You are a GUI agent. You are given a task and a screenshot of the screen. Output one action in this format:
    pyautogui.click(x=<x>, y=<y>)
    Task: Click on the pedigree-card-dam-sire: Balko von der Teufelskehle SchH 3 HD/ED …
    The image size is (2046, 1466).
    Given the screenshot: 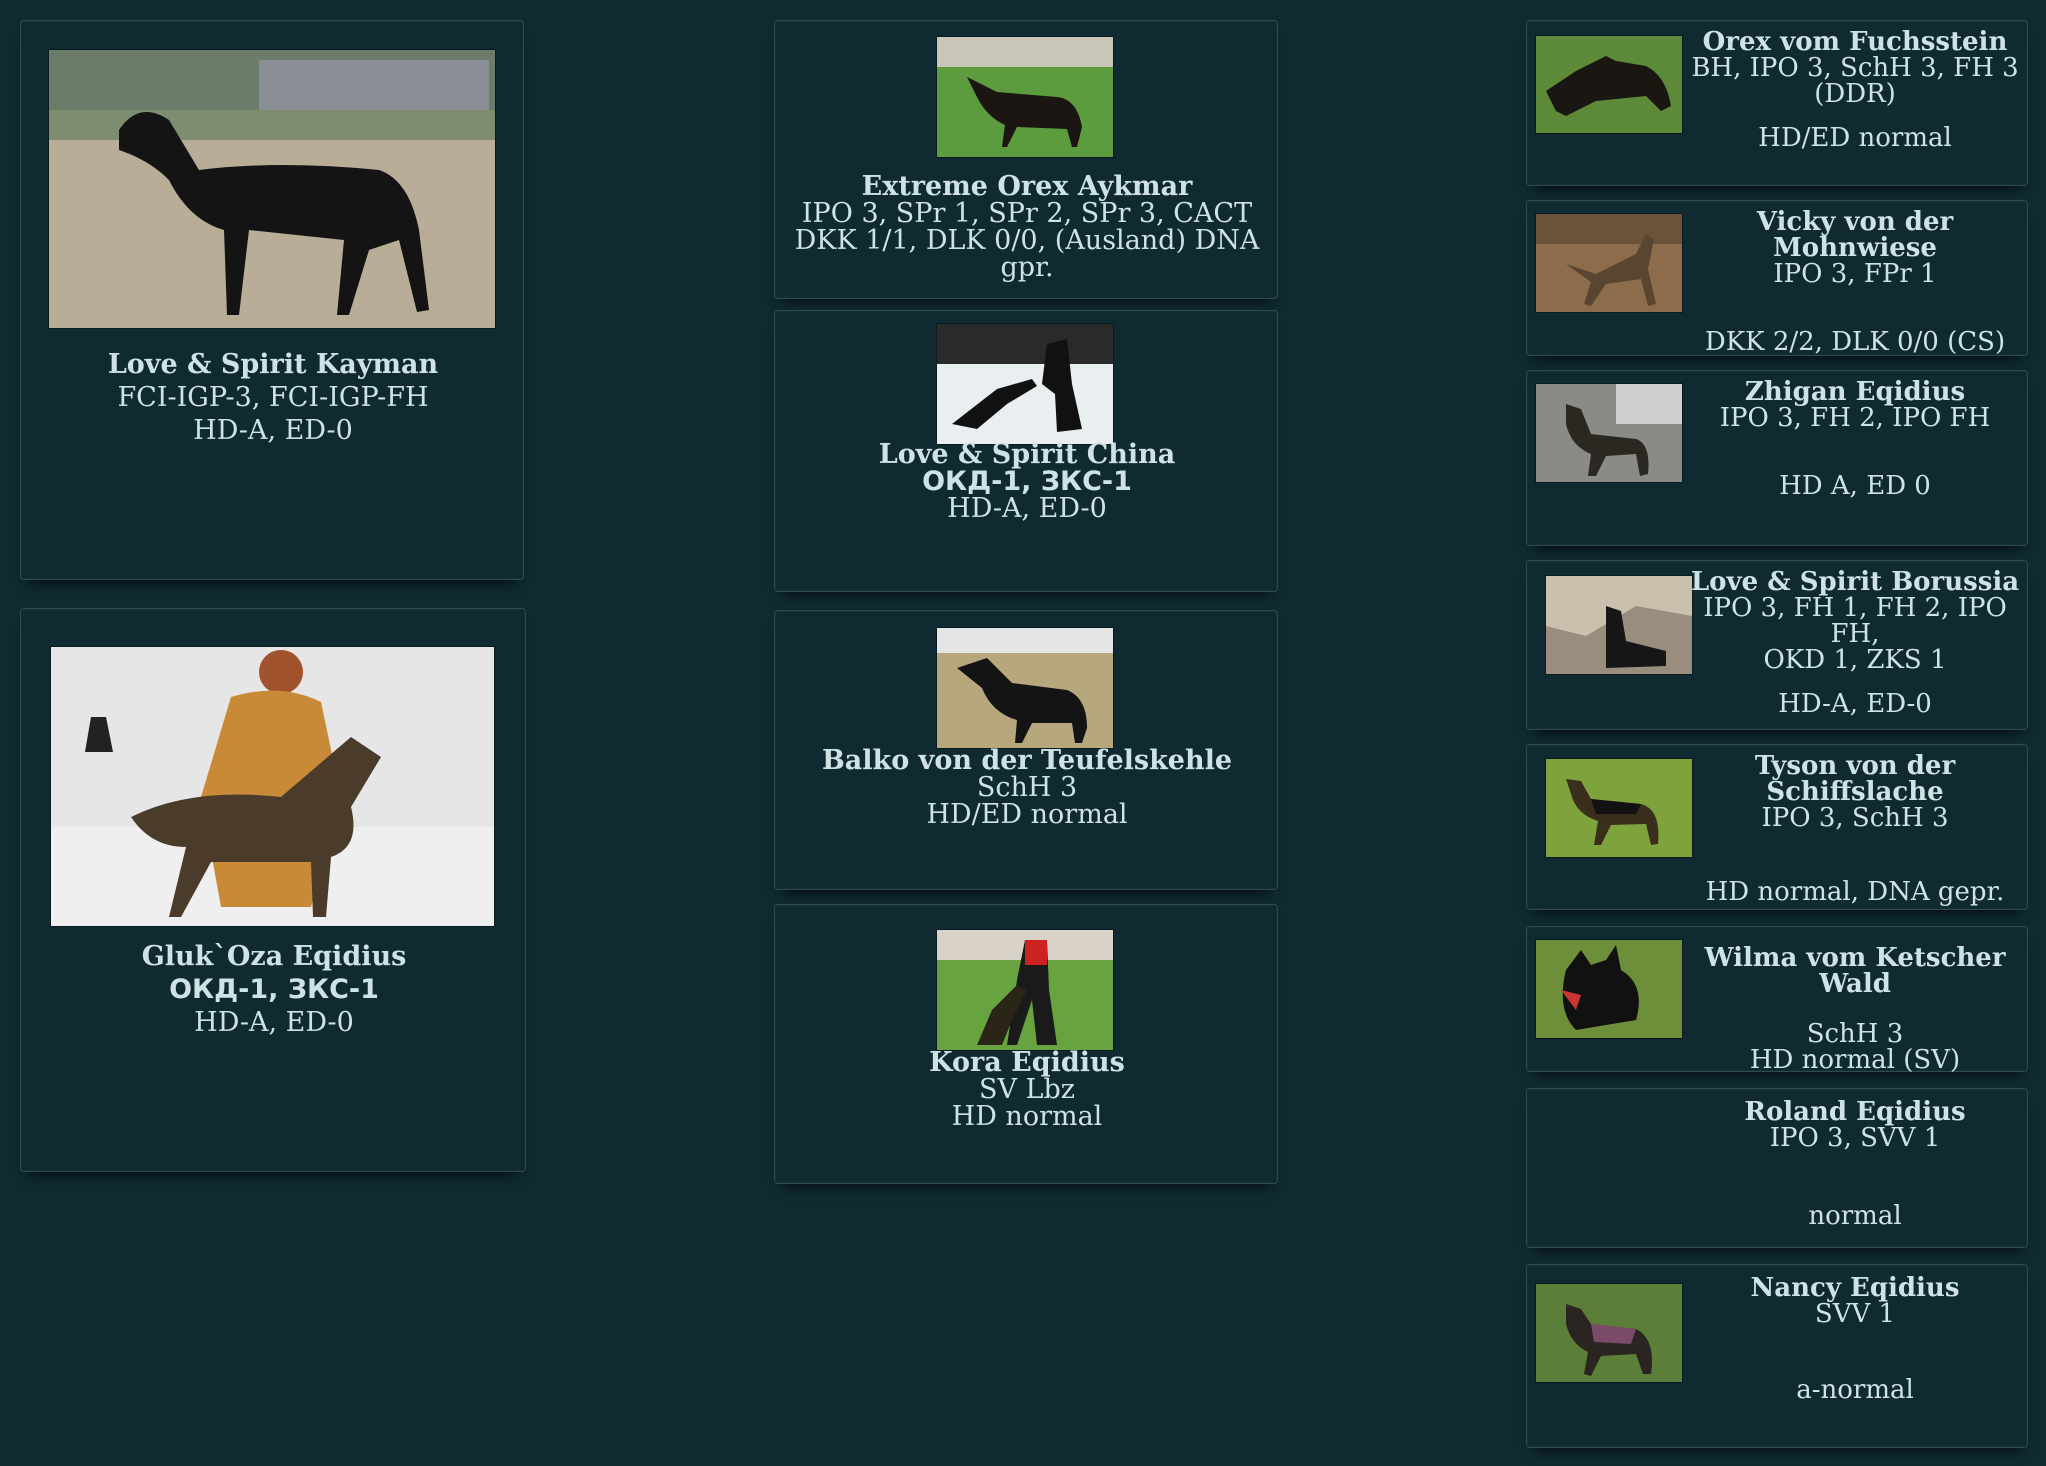 What is the action you would take?
    pyautogui.click(x=1026, y=750)
    